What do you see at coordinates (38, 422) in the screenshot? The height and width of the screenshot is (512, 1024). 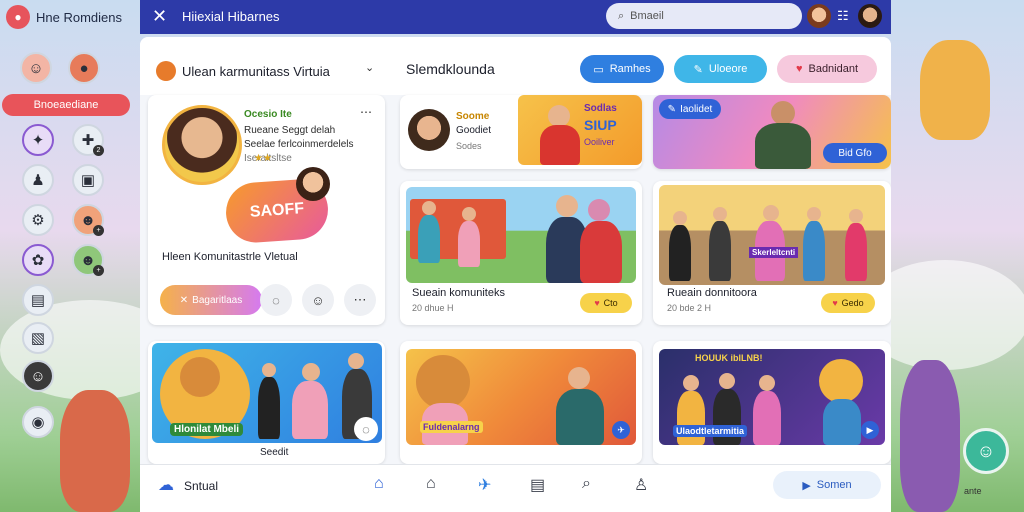 I see `badge-icon: ◉` at bounding box center [38, 422].